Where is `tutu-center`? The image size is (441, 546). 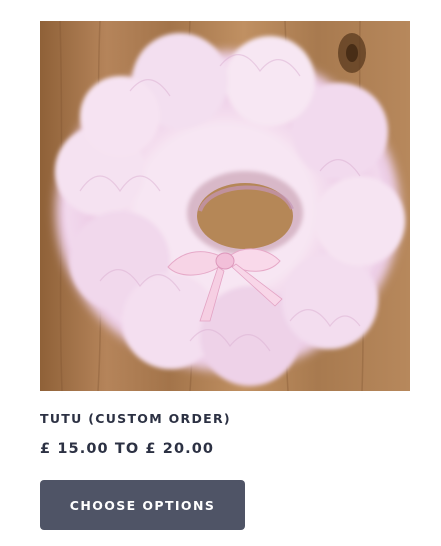
tutu-center is located at coordinates (245, 213).